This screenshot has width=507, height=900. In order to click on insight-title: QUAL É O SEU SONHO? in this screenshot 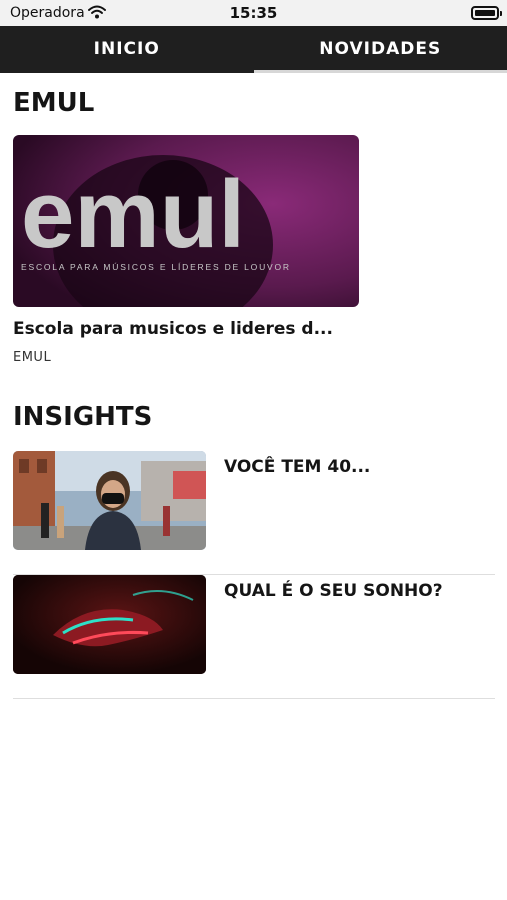, I will do `click(333, 591)`.